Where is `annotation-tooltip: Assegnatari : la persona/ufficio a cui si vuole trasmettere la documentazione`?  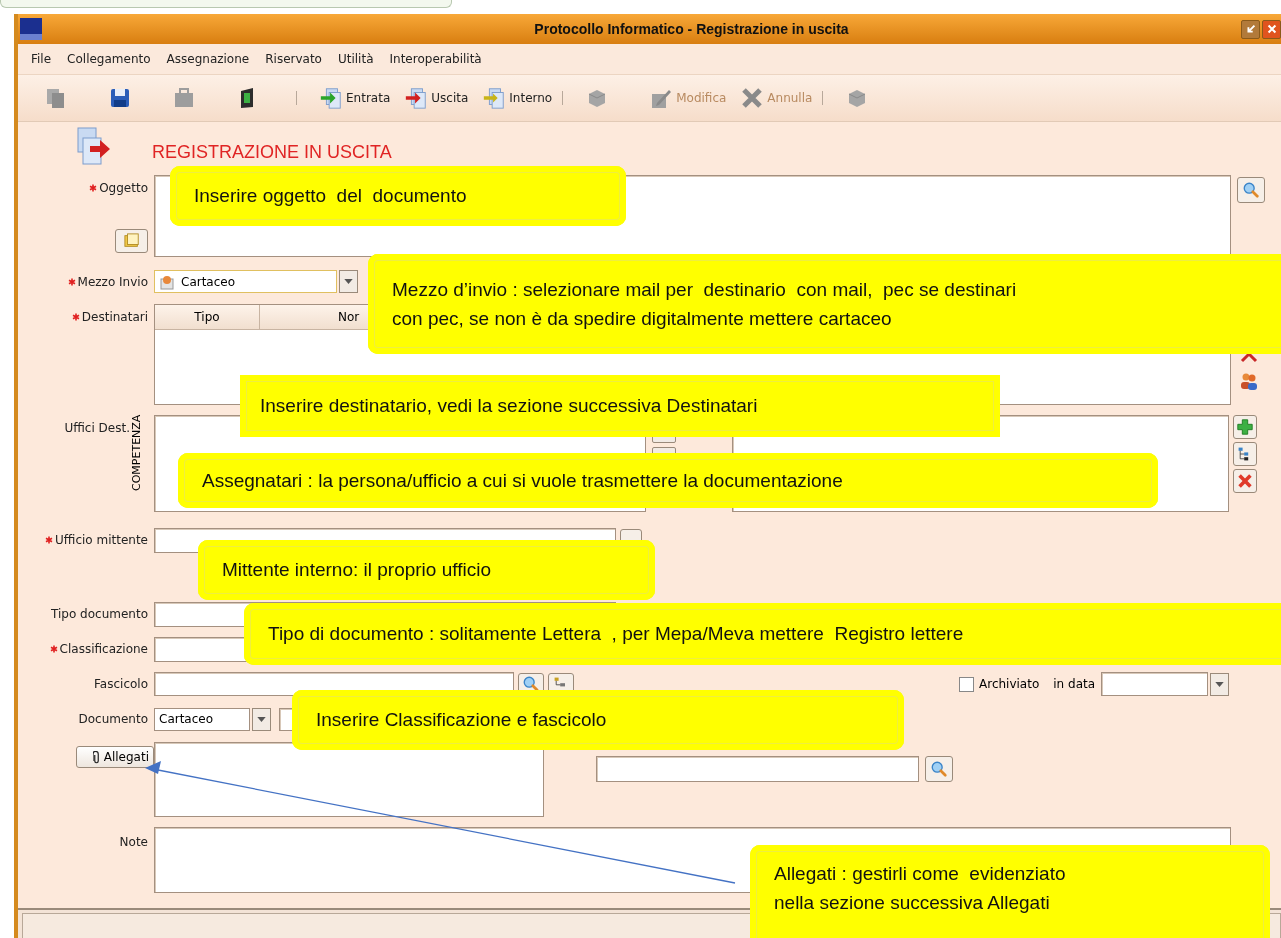 annotation-tooltip: Assegnatari : la persona/ufficio a cui si vuole trasmettere la documentazione is located at coordinates (668, 480).